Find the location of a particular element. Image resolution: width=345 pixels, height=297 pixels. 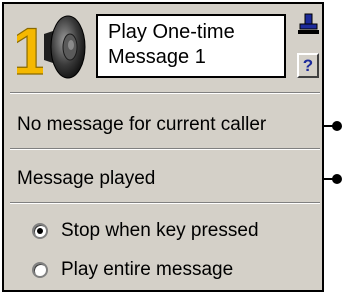

help-button: ? is located at coordinates (308, 65).